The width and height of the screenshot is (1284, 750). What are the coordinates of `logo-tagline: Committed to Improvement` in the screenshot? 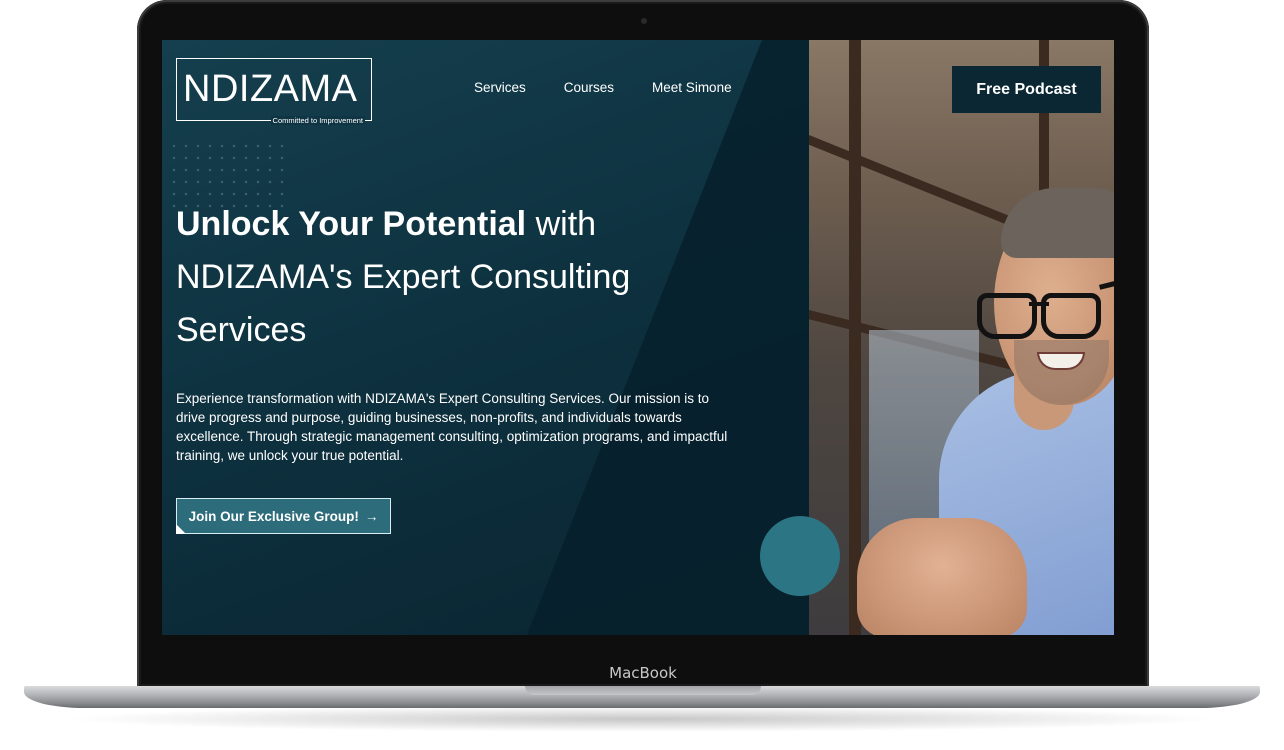 It's located at (317, 120).